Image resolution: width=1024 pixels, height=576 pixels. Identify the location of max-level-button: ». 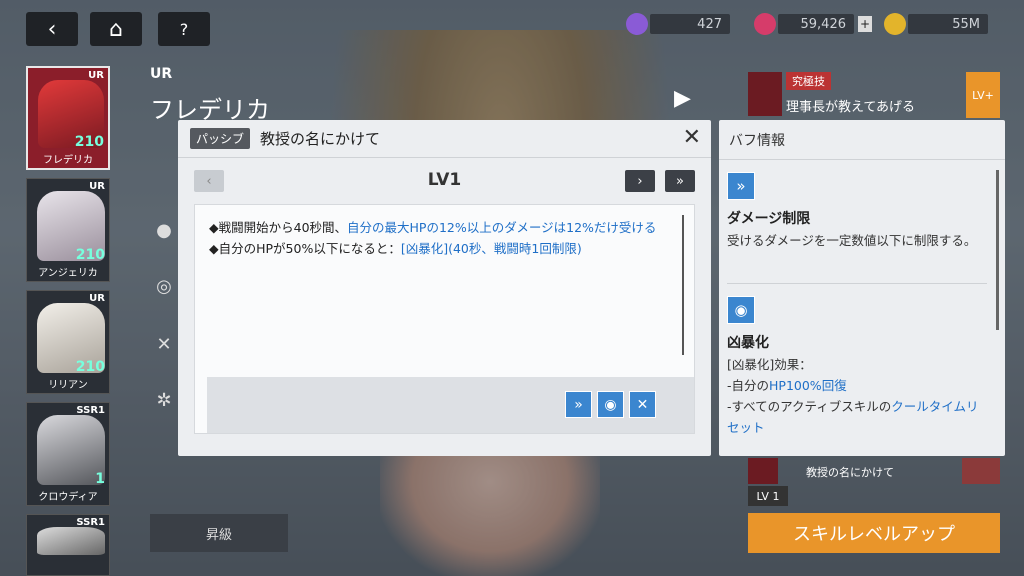
(680, 181).